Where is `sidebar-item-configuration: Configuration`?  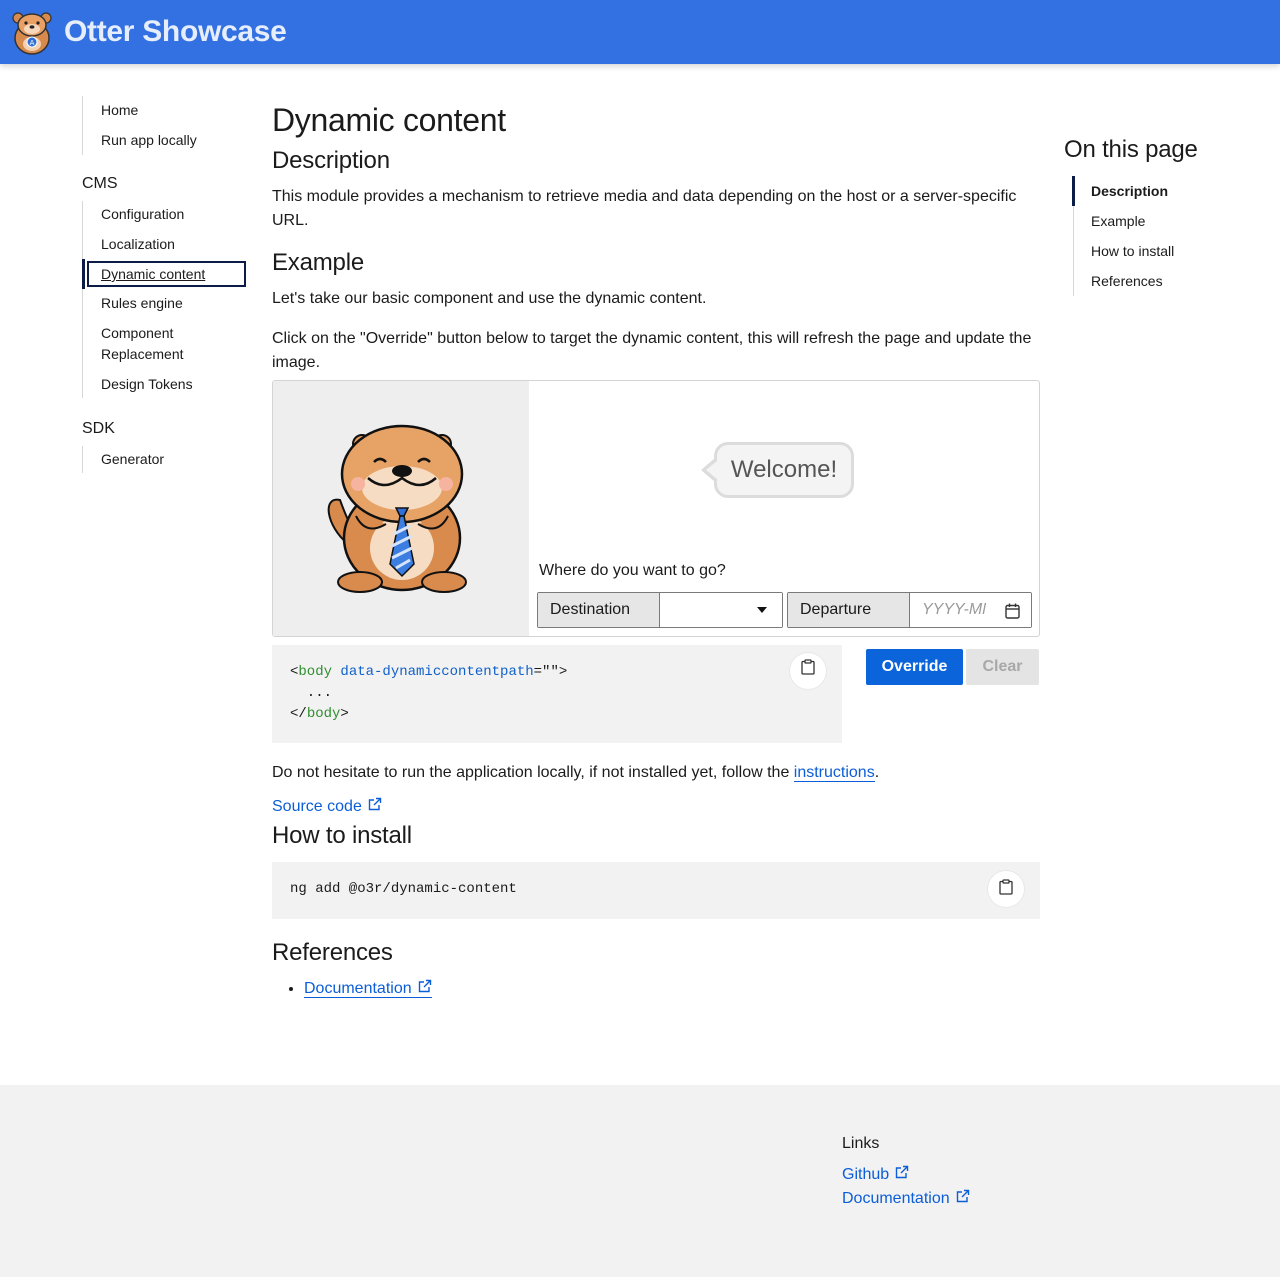 sidebar-item-configuration: Configuration is located at coordinates (164, 214).